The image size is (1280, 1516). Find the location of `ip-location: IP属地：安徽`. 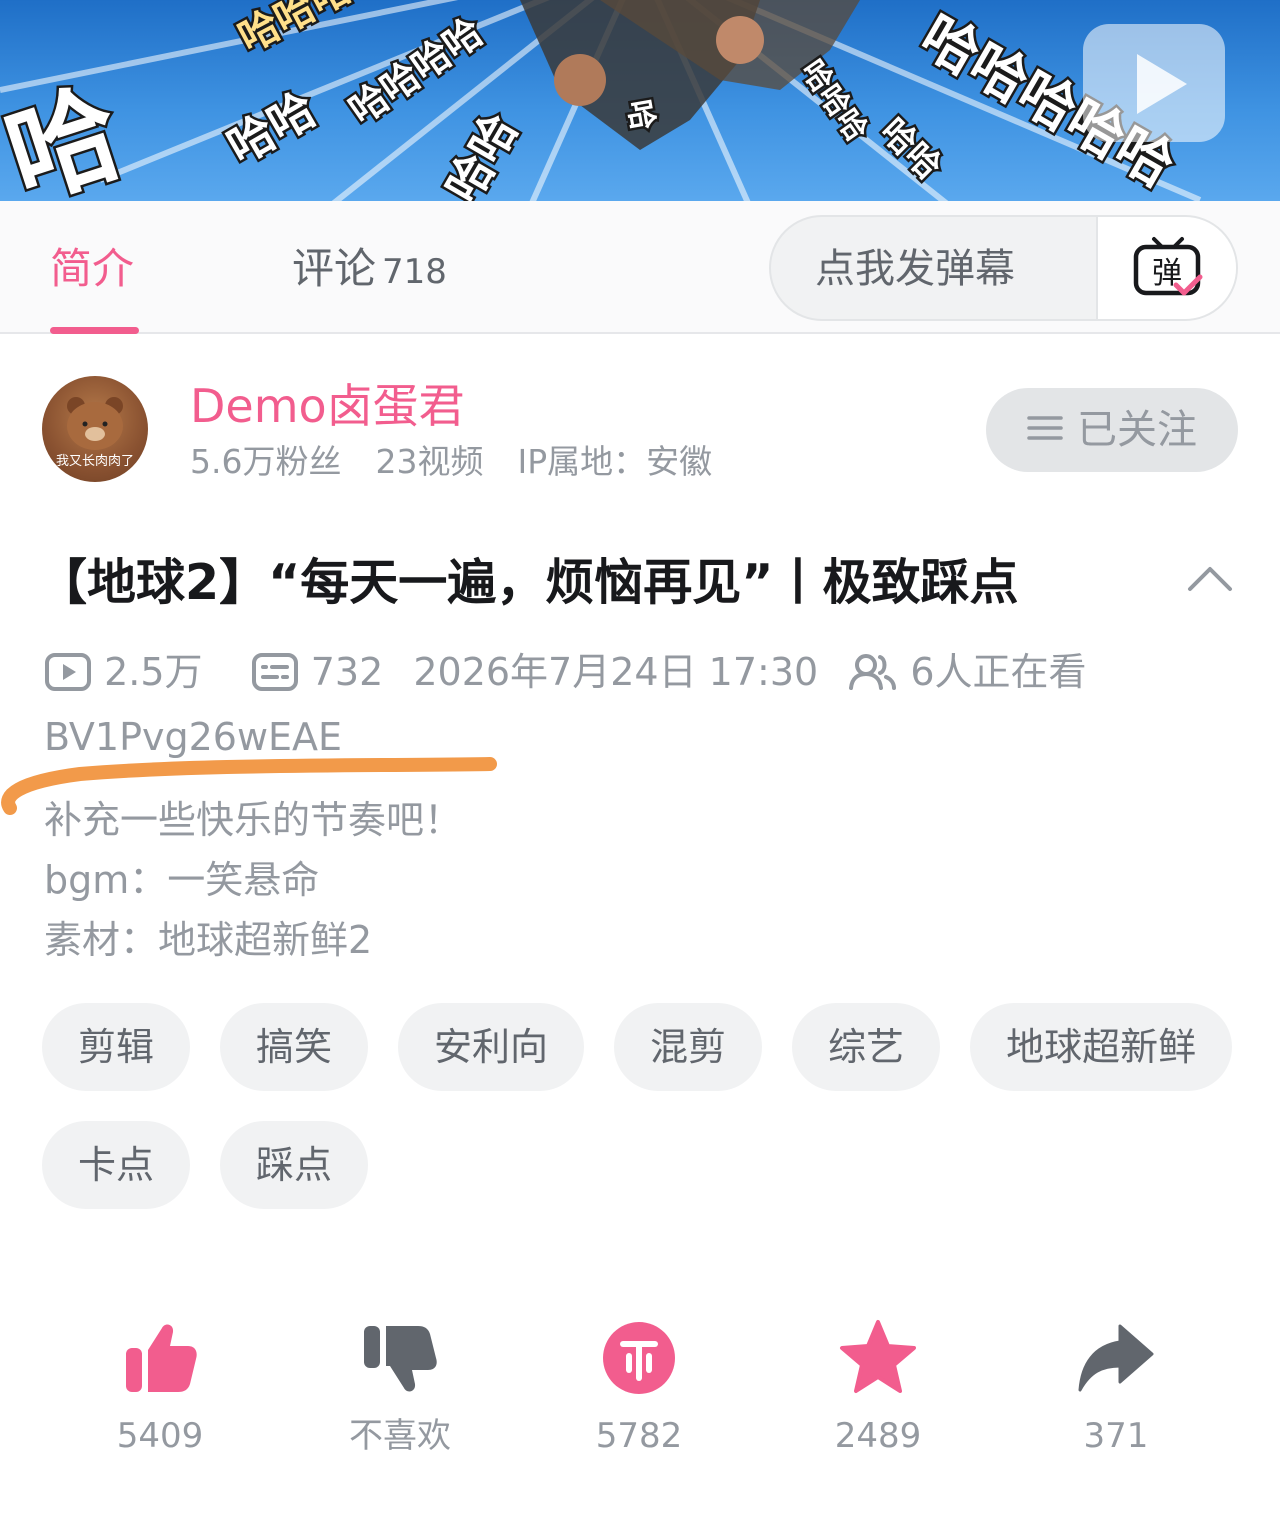

ip-location: IP属地：安徽 is located at coordinates (615, 461).